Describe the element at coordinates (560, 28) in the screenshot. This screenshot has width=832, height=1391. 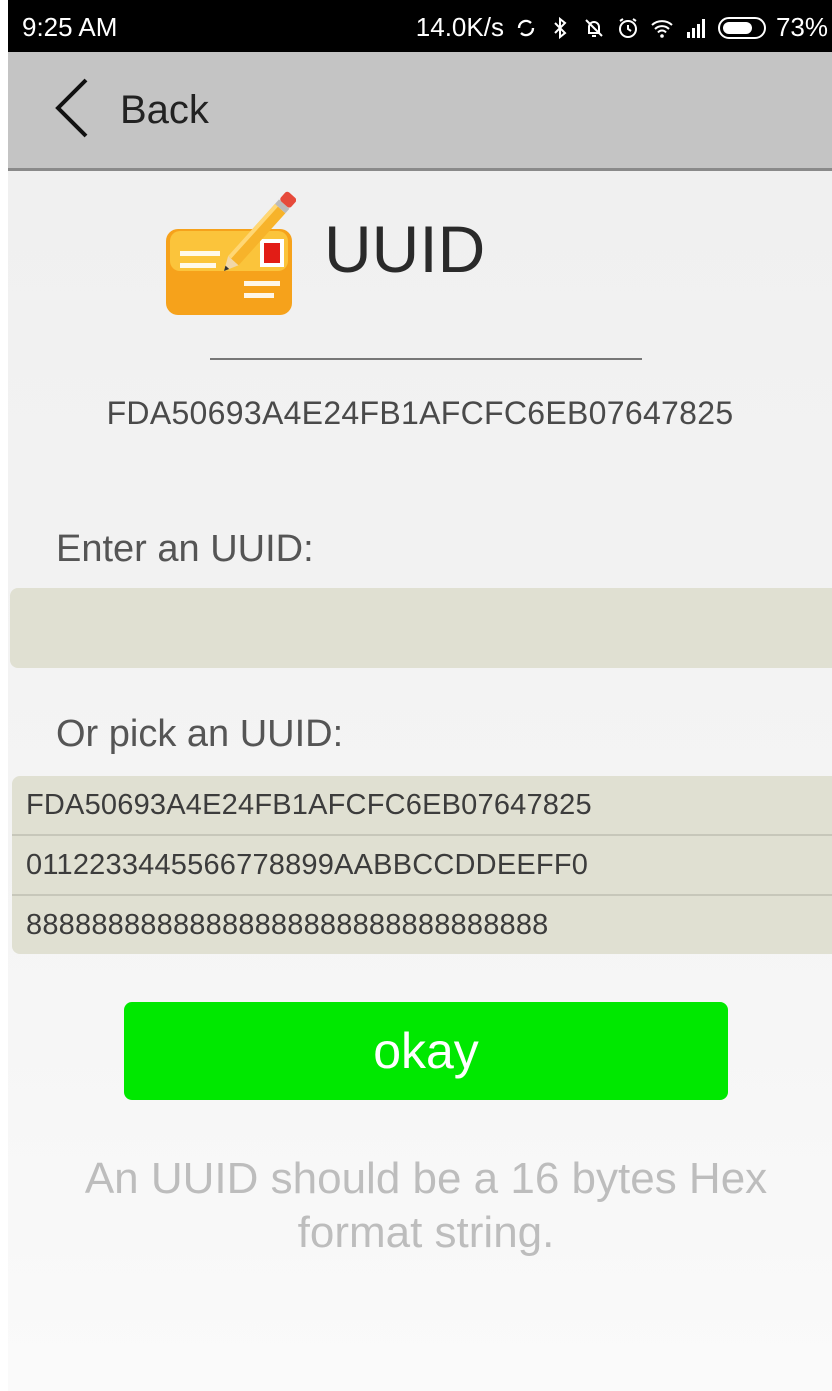
I see `bluetooth-icon` at that location.